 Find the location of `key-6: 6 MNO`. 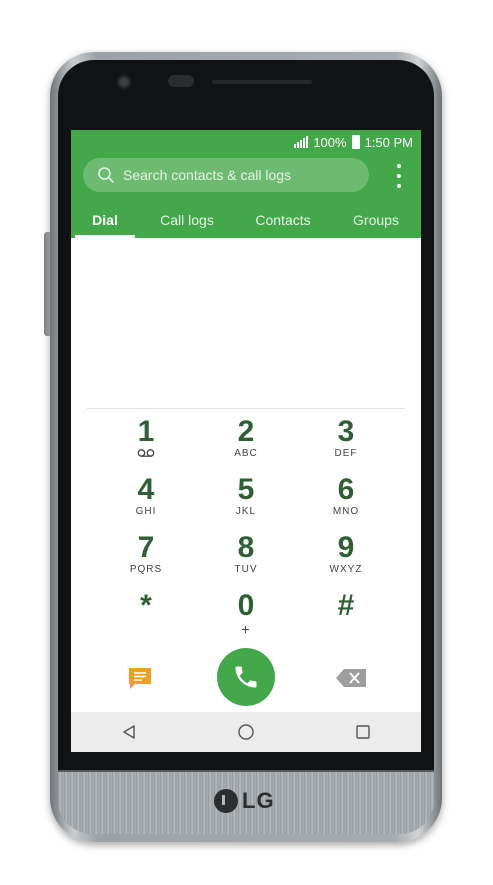

key-6: 6 MNO is located at coordinates (346, 501).